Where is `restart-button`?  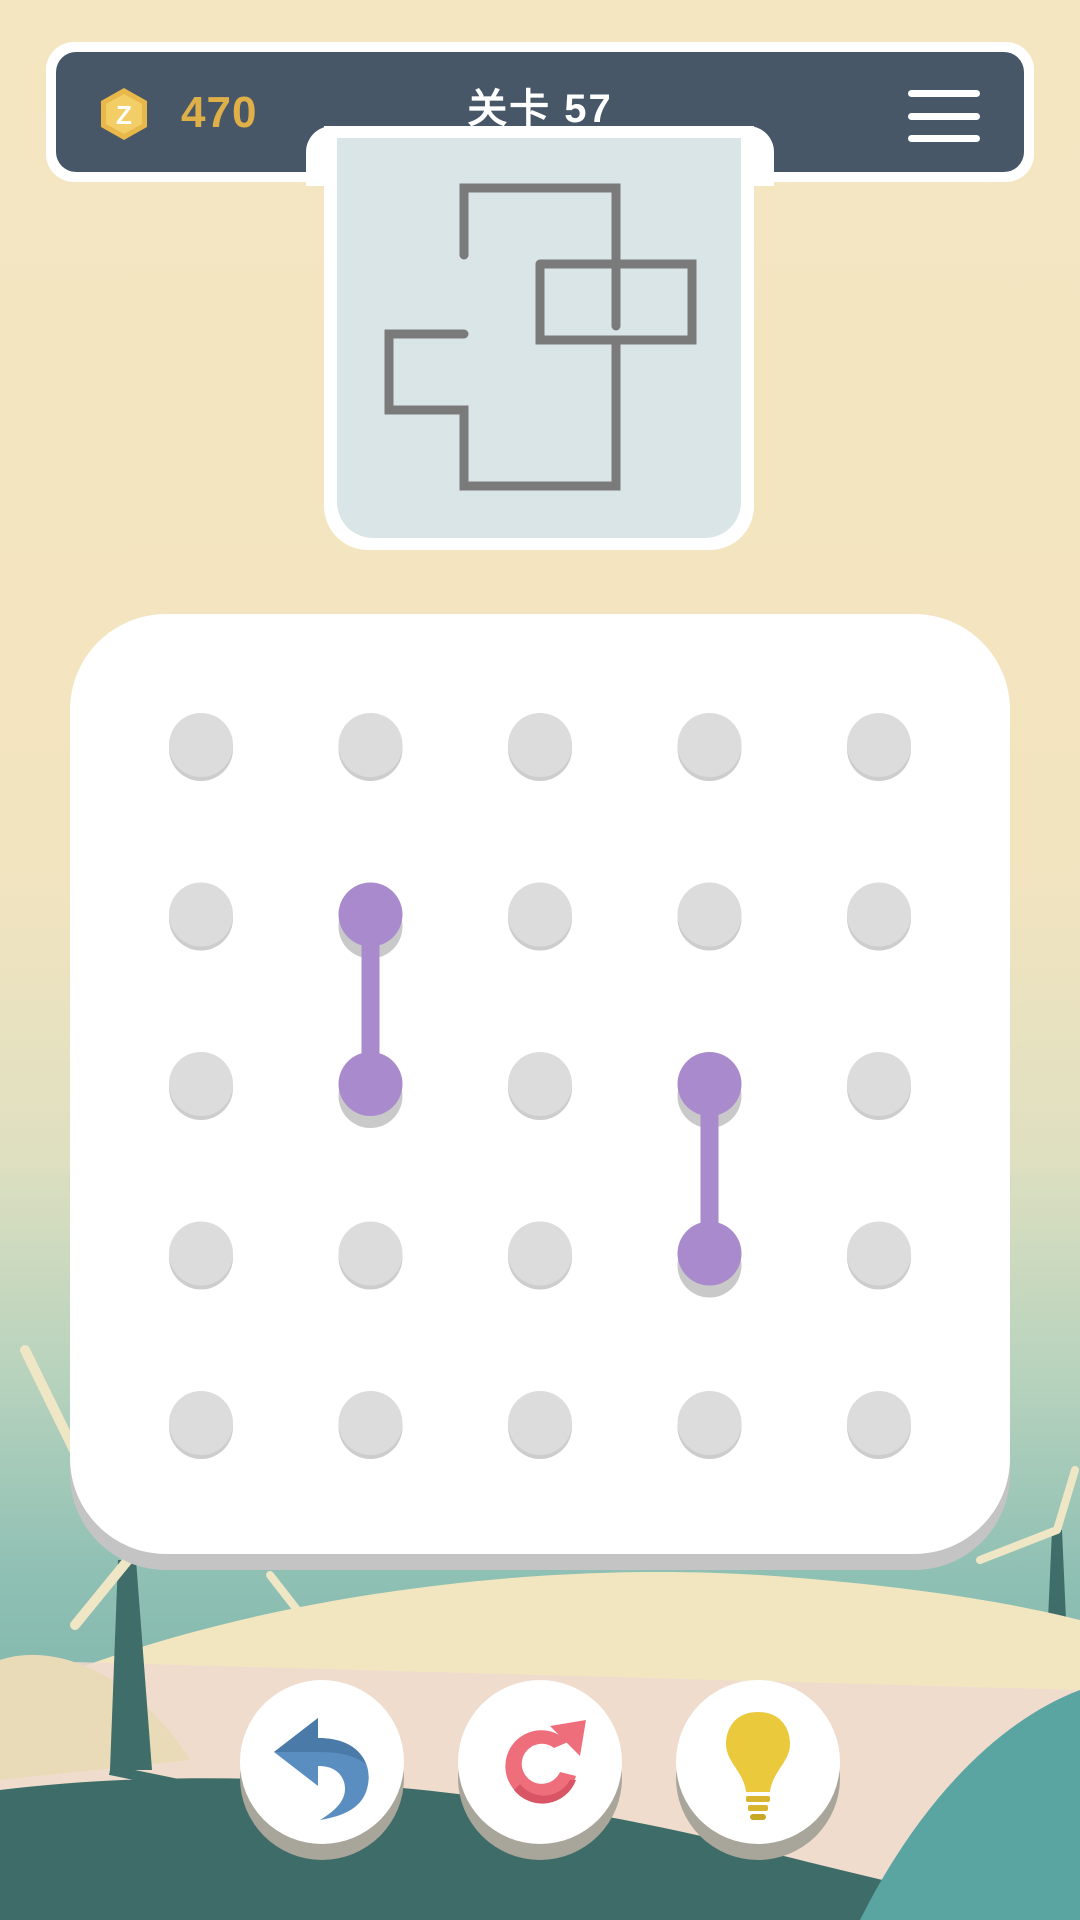
restart-button is located at coordinates (540, 1762).